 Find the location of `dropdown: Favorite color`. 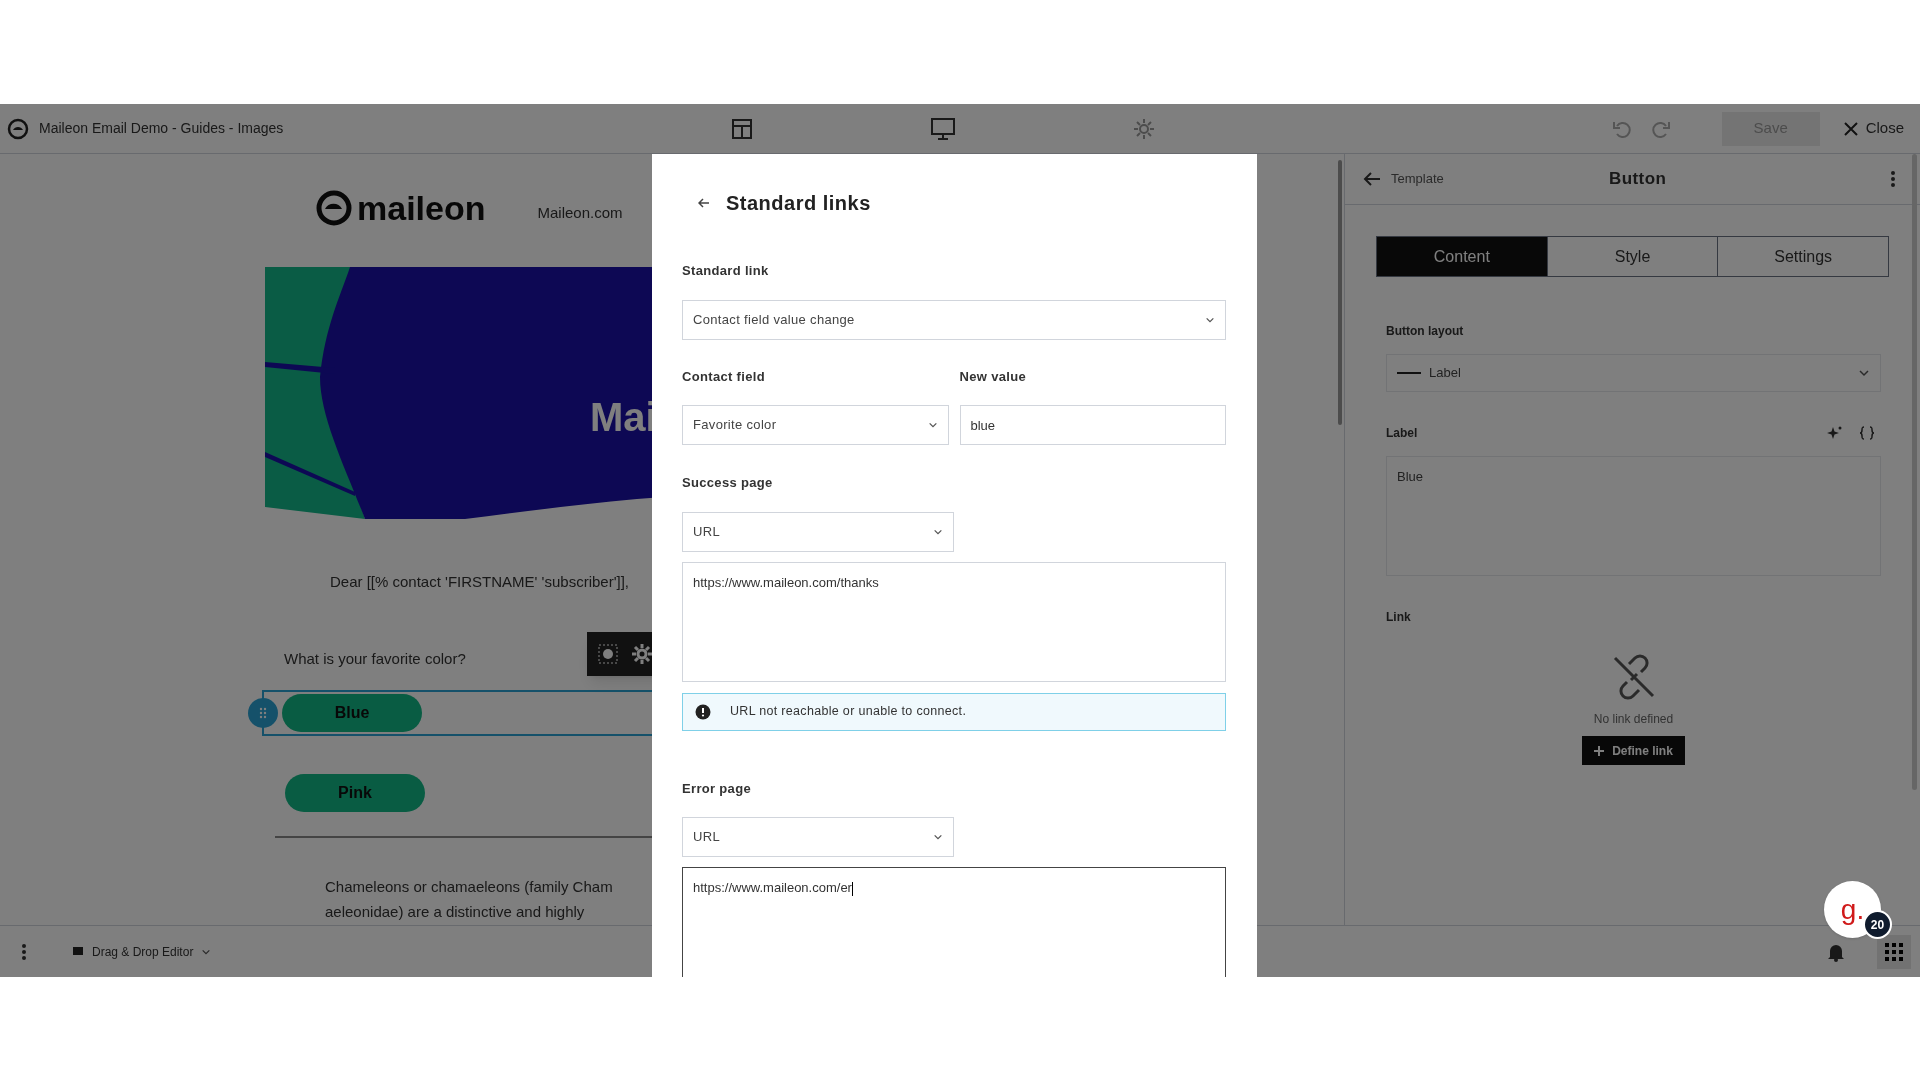

dropdown: Favorite color is located at coordinates (815, 425).